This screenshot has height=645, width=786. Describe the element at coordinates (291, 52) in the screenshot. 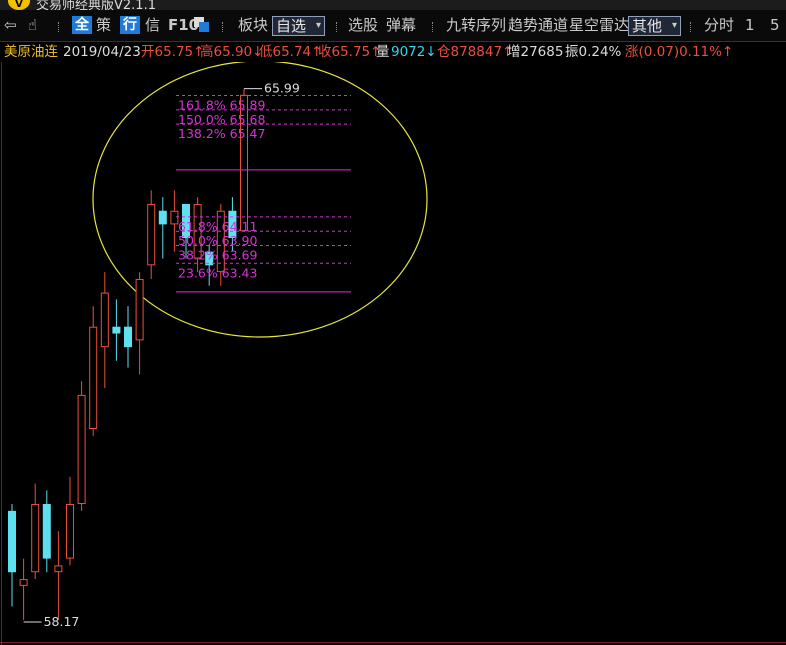

I see `low-price: 低65.74↑` at that location.